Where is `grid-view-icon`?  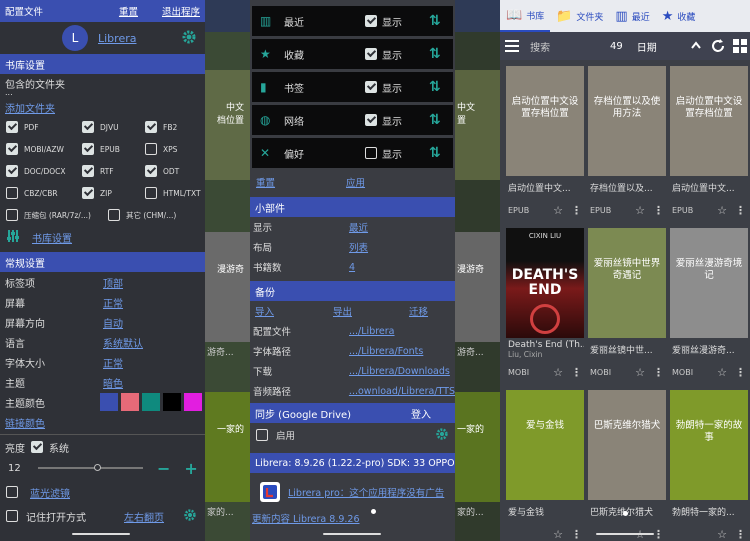
grid-view-icon is located at coordinates (740, 46).